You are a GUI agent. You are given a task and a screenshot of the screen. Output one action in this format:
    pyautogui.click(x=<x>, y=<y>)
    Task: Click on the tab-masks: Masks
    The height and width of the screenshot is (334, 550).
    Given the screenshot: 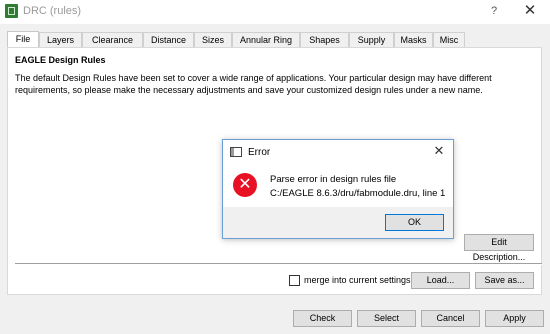 What is the action you would take?
    pyautogui.click(x=413, y=39)
    